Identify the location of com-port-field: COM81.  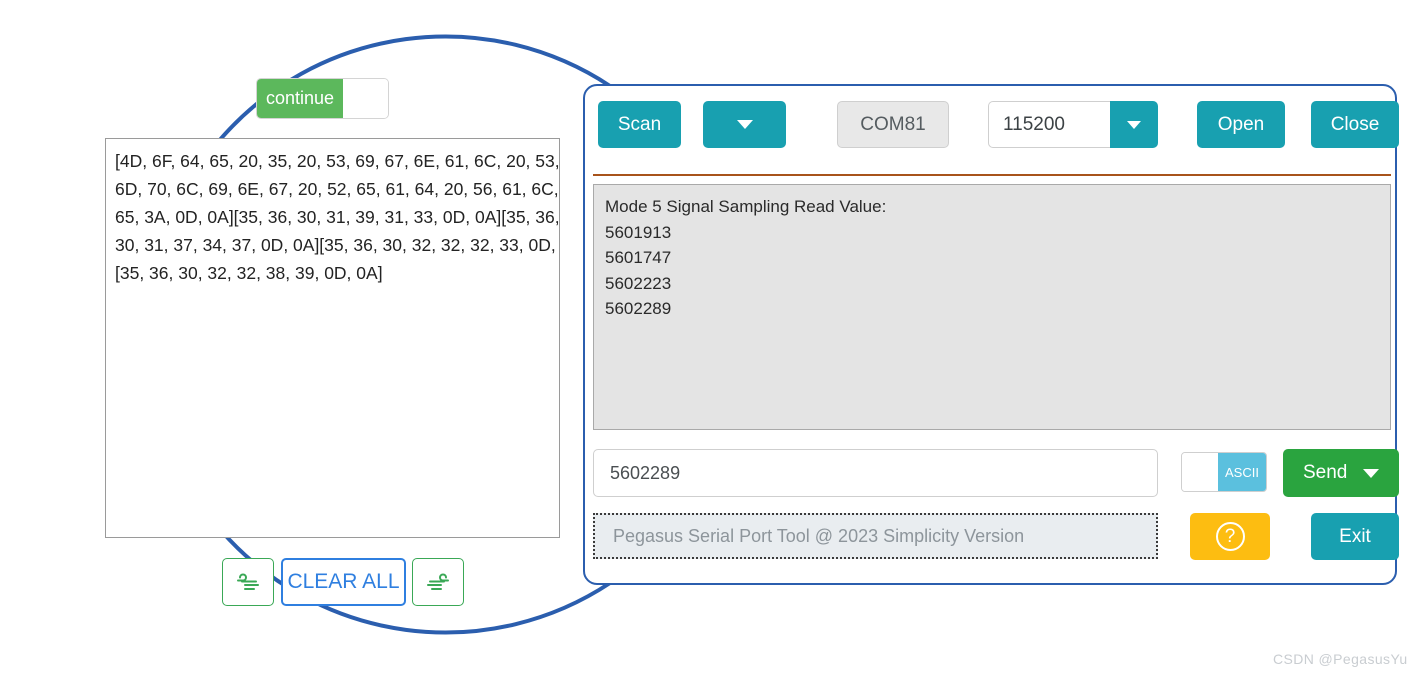
(893, 124).